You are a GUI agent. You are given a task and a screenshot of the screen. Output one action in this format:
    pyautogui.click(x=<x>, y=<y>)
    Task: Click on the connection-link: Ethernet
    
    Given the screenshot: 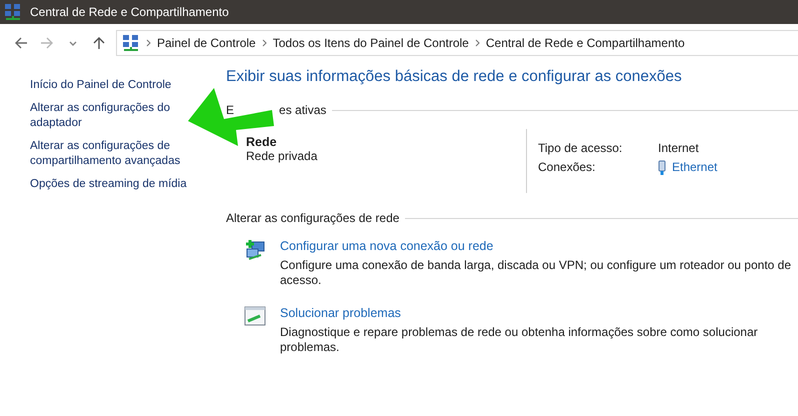 What is the action you would take?
    pyautogui.click(x=695, y=167)
    